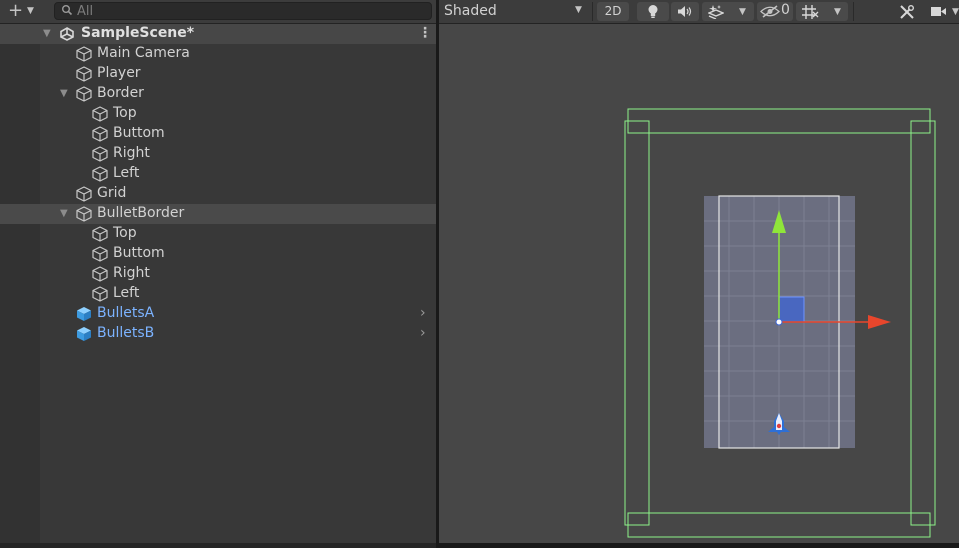  I want to click on shading-mode-value: Shaded, so click(470, 11).